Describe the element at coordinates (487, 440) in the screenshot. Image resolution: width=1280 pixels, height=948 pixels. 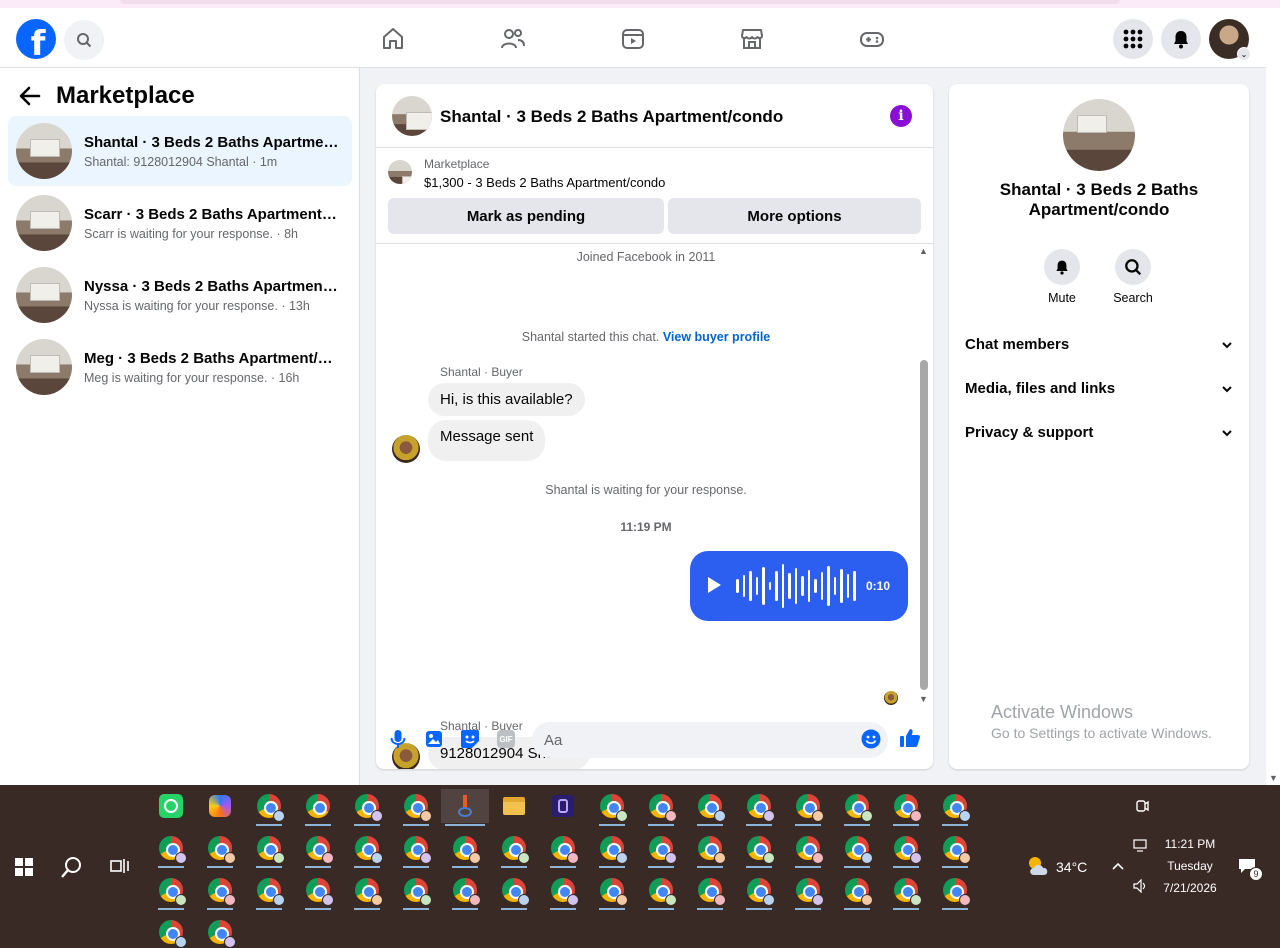
I see `message-bubble: Message sent` at that location.